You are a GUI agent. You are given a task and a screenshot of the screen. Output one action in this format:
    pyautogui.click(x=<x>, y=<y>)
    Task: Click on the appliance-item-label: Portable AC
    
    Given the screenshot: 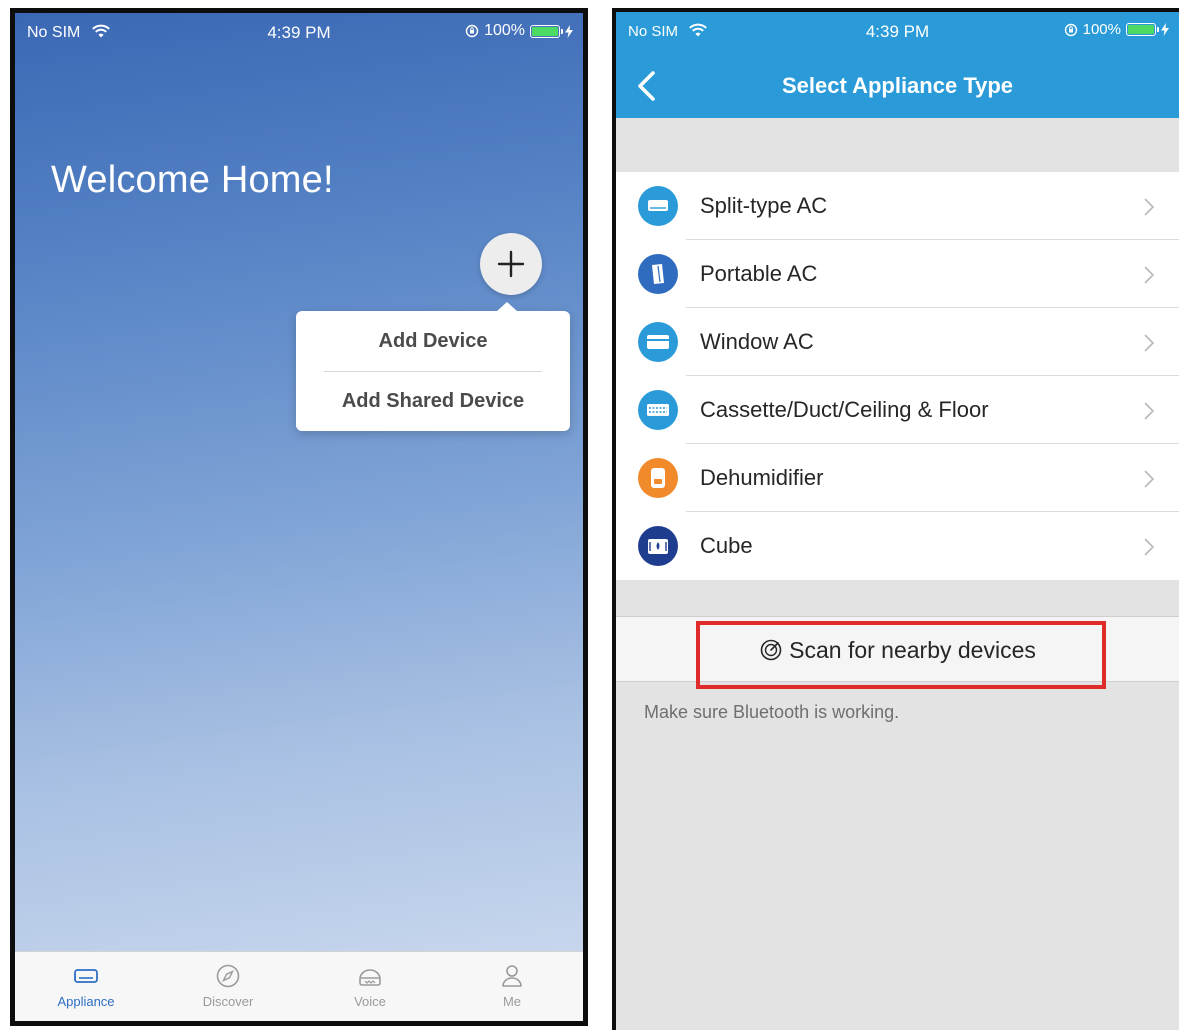 What is the action you would take?
    pyautogui.click(x=759, y=273)
    